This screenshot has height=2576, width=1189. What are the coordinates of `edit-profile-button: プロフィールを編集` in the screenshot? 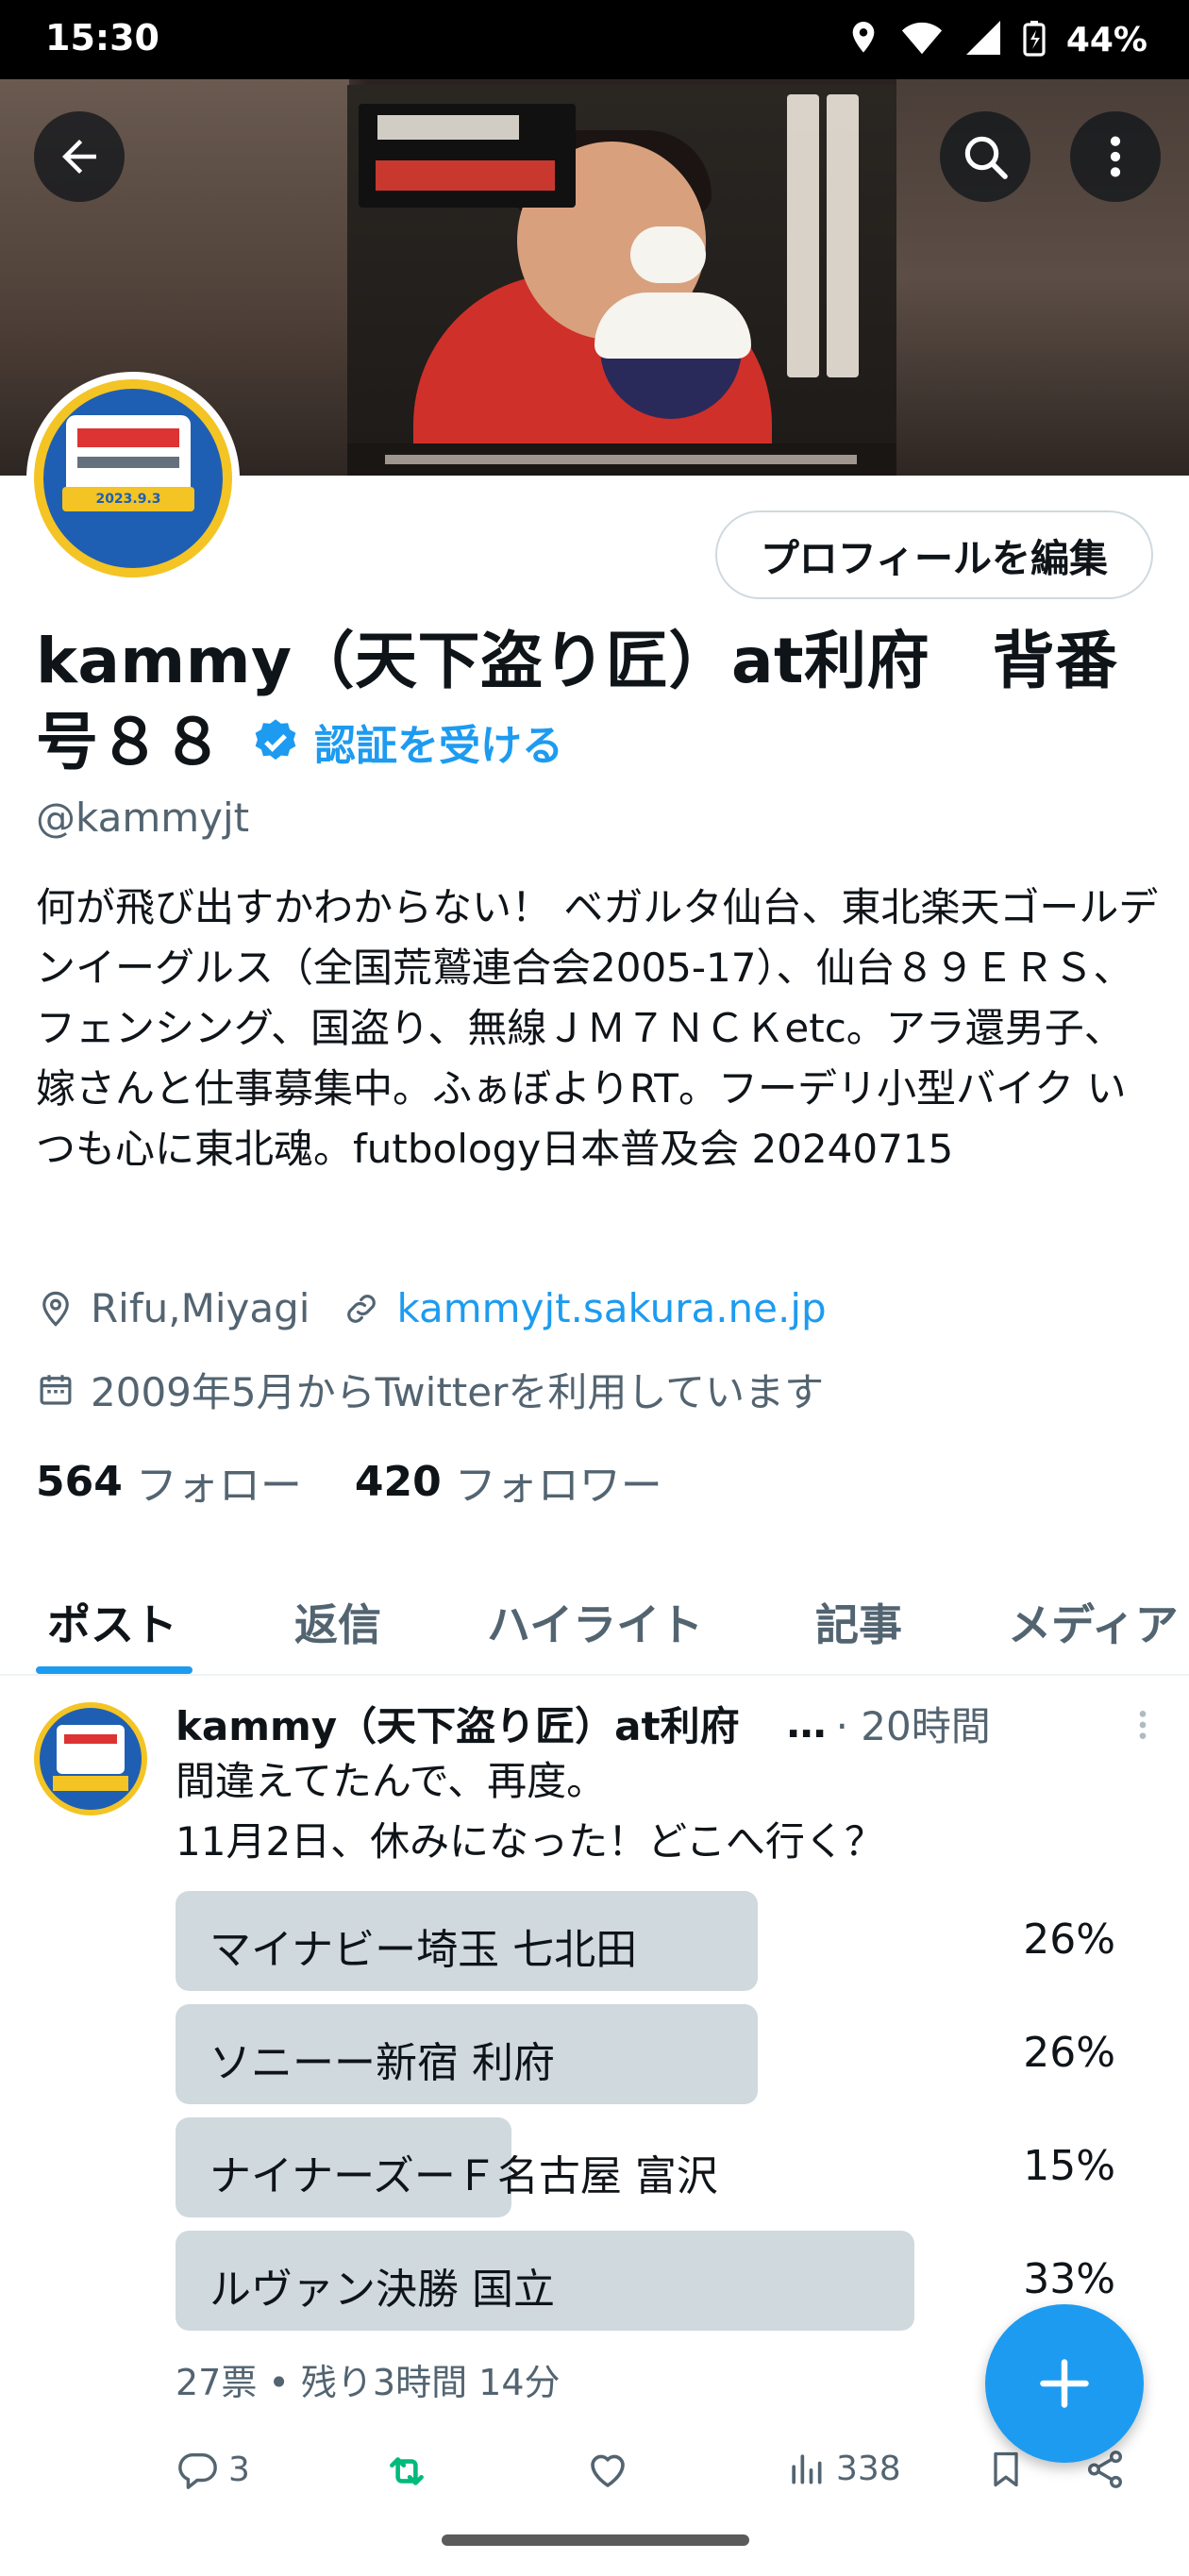 It's located at (933, 554).